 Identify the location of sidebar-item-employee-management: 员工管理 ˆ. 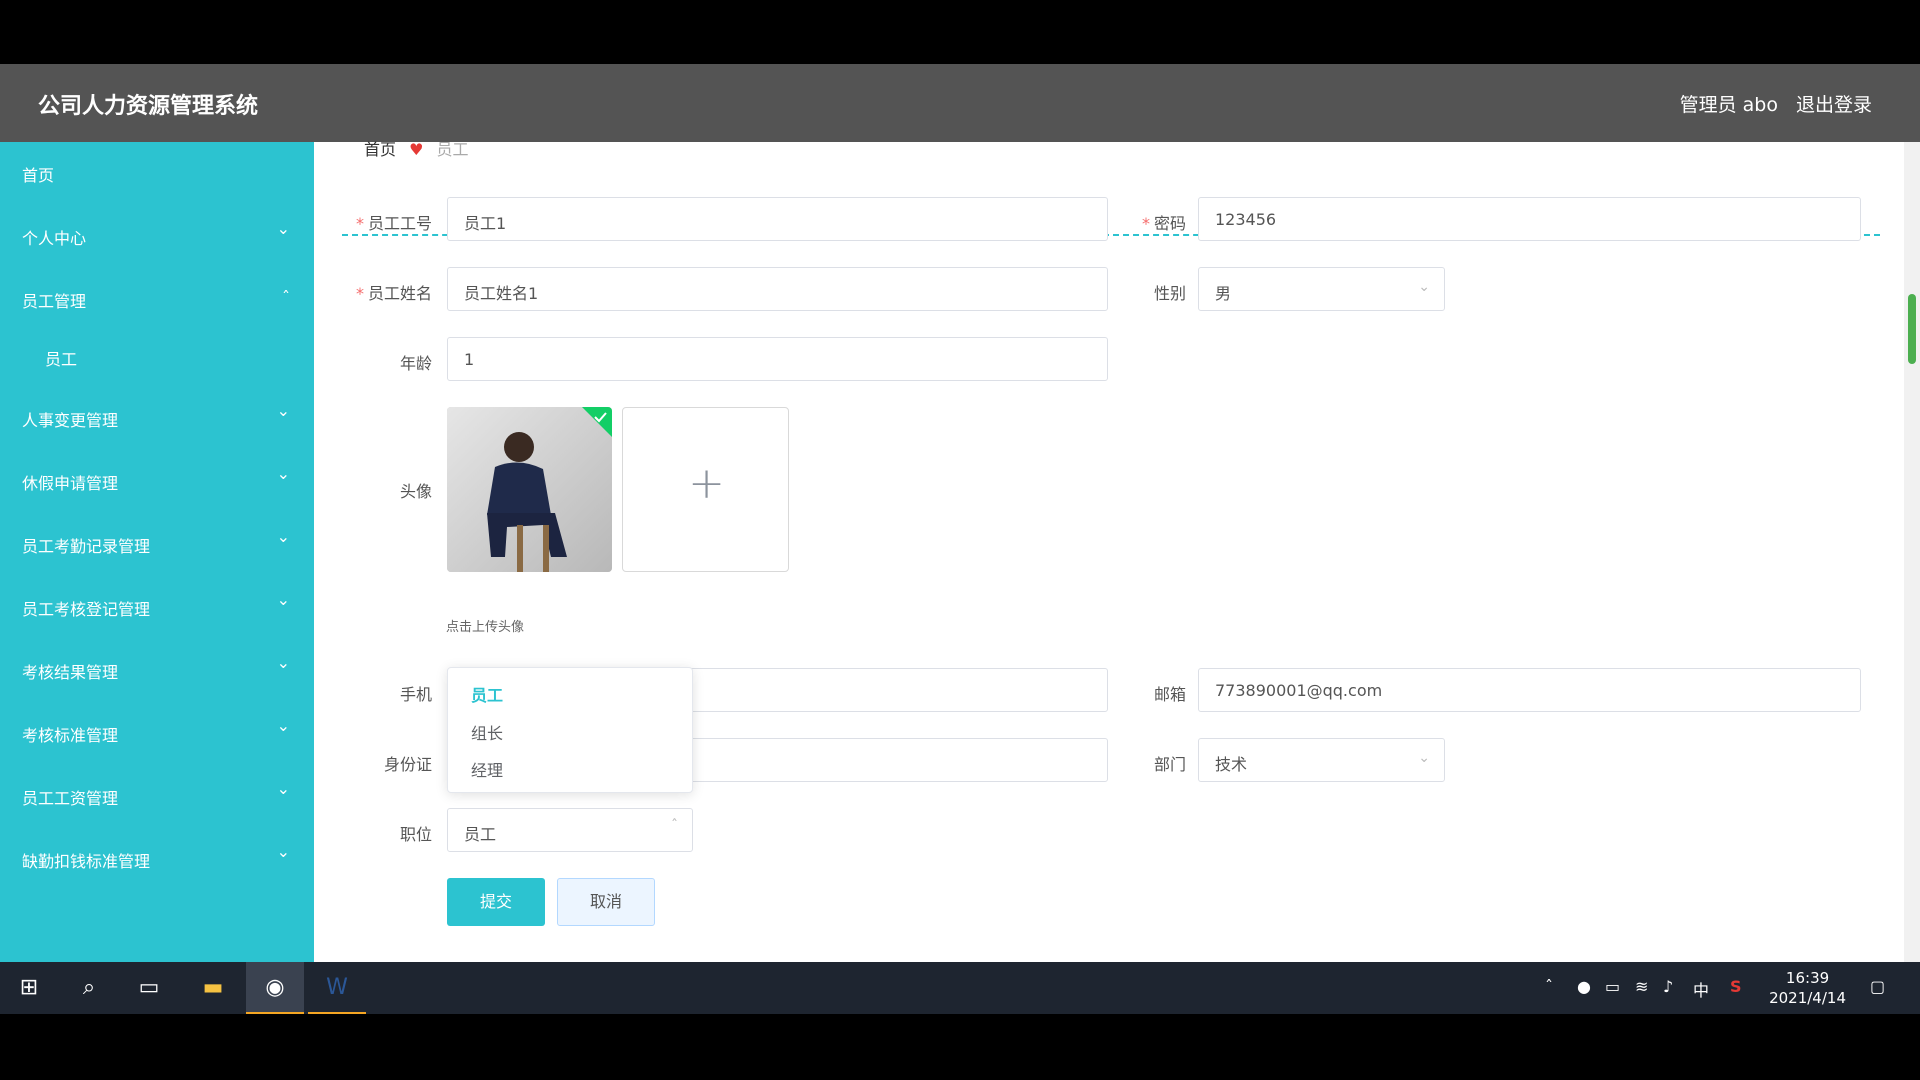
(157, 298).